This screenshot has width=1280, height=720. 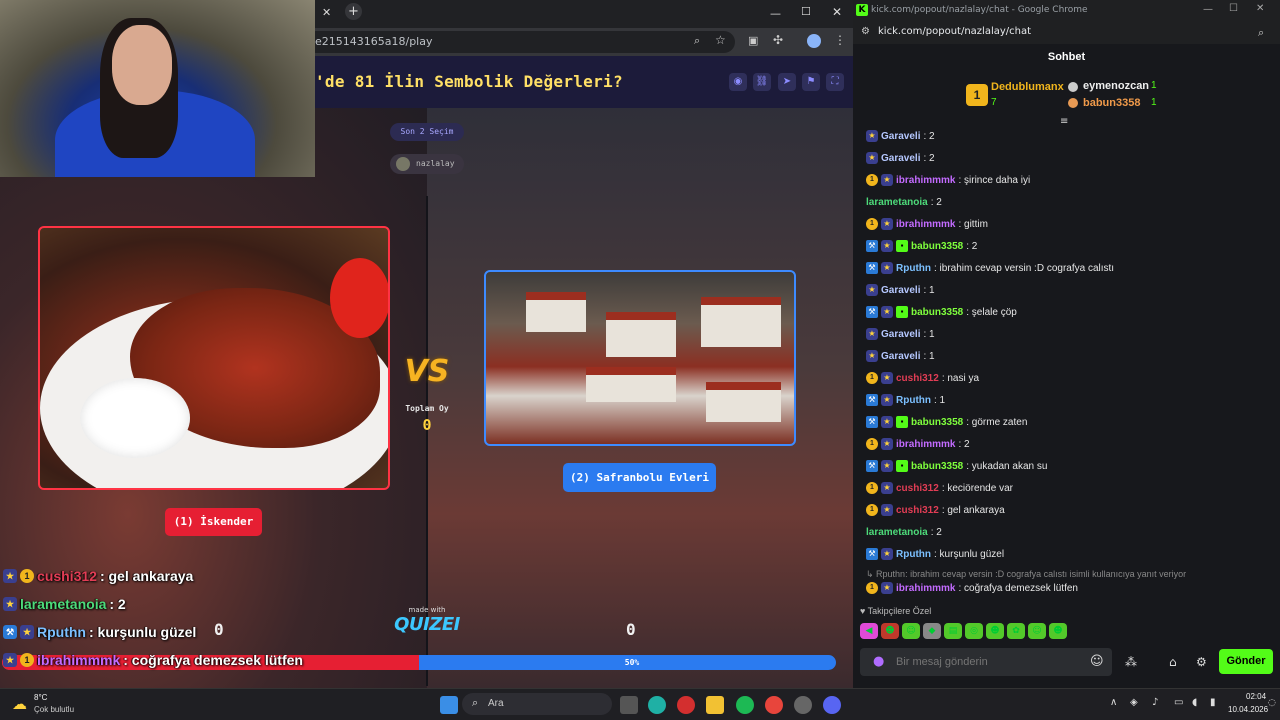 What do you see at coordinates (832, 705) in the screenshot?
I see `discord-icon` at bounding box center [832, 705].